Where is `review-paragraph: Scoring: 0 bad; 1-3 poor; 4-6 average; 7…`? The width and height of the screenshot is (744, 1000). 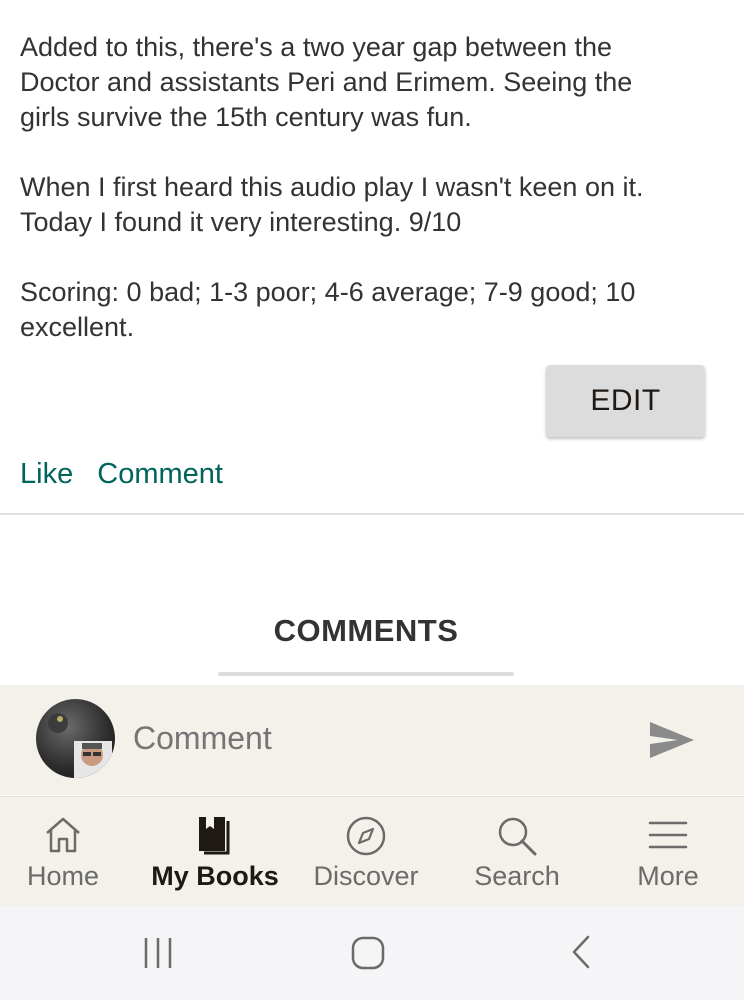 review-paragraph: Scoring: 0 bad; 1-3 poor; 4-6 average; 7… is located at coordinates (328, 309).